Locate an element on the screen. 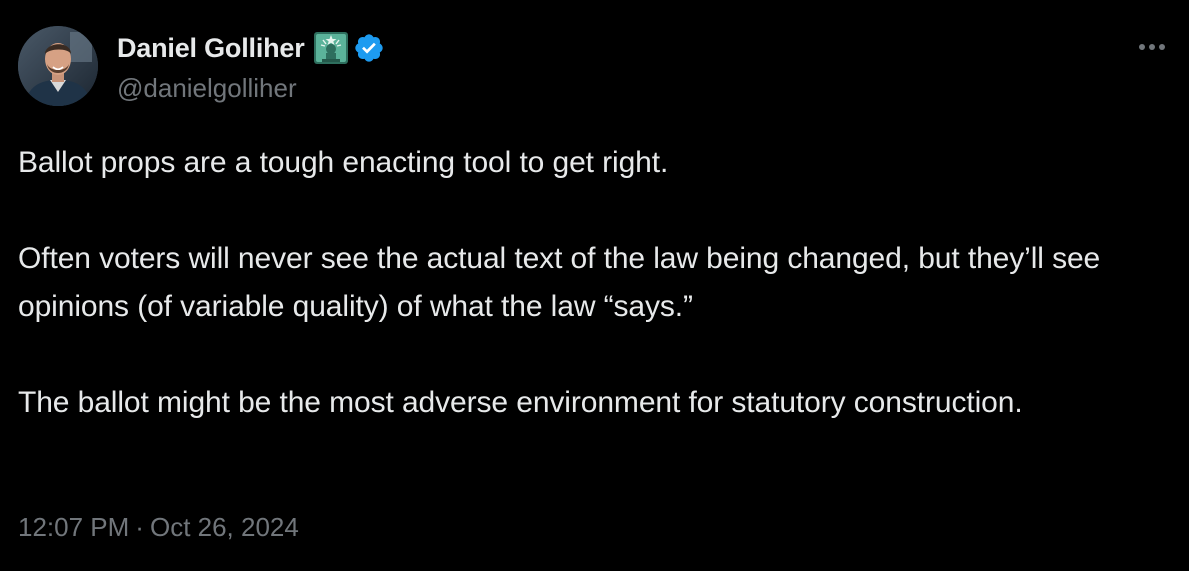  tweet-timestamp: 12:07 PM · Oct 26, 2024 is located at coordinates (158, 527).